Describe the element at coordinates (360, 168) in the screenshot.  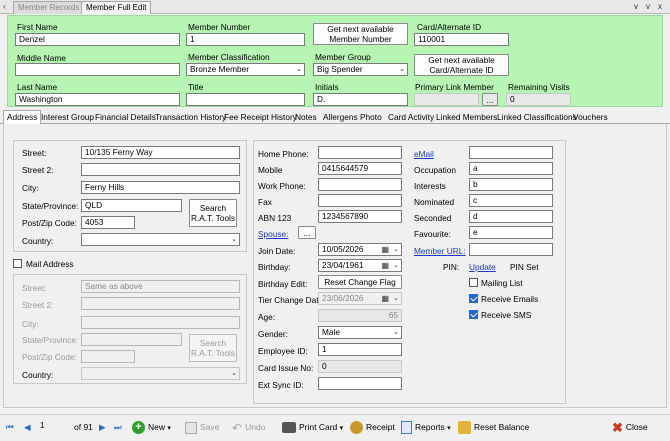
I see `mobile-input: 0415644579` at that location.